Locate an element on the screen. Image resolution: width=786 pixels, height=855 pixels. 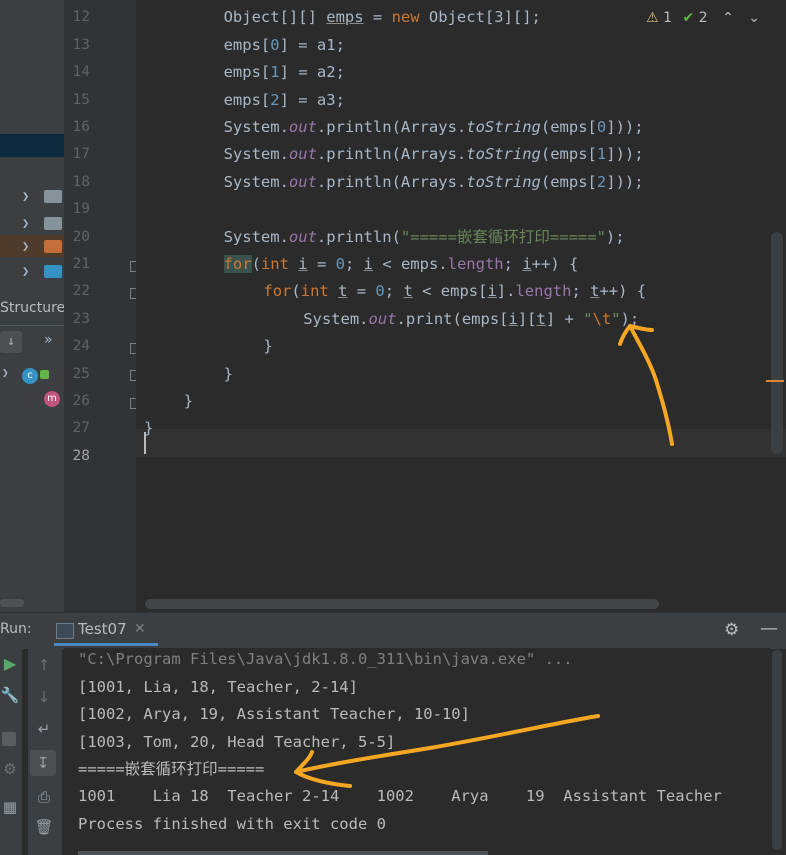
code-line: emps[0] = a1; is located at coordinates (284, 45).